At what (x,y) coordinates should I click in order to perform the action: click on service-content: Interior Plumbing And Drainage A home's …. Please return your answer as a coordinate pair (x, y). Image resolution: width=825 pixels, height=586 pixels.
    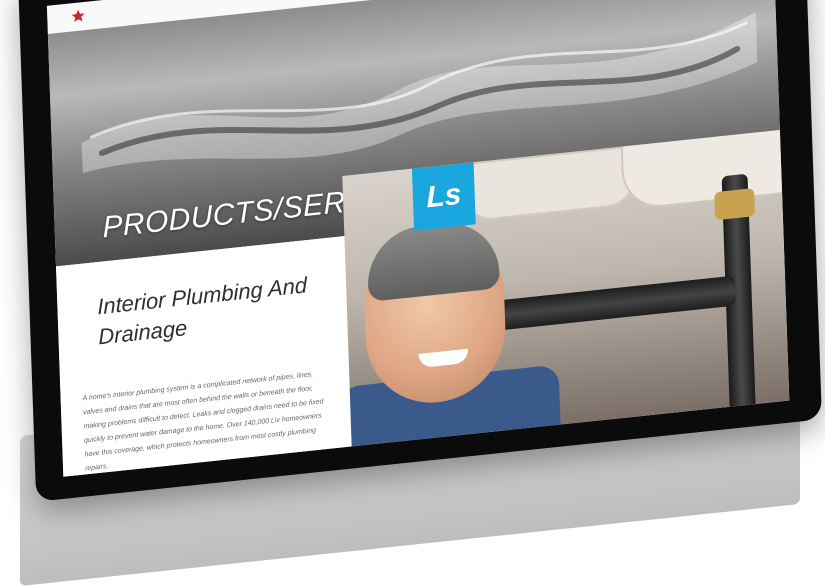
    Looking at the image, I should click on (203, 356).